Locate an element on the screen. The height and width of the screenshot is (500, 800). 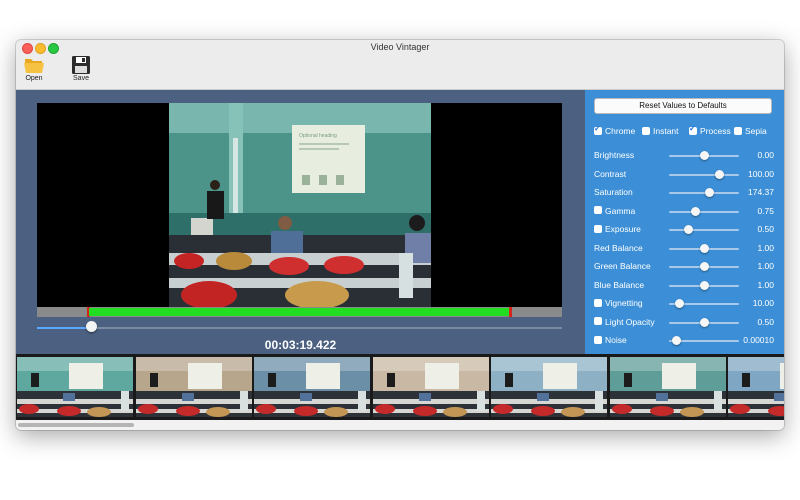
preset-chrome: Chrome is located at coordinates (615, 130).